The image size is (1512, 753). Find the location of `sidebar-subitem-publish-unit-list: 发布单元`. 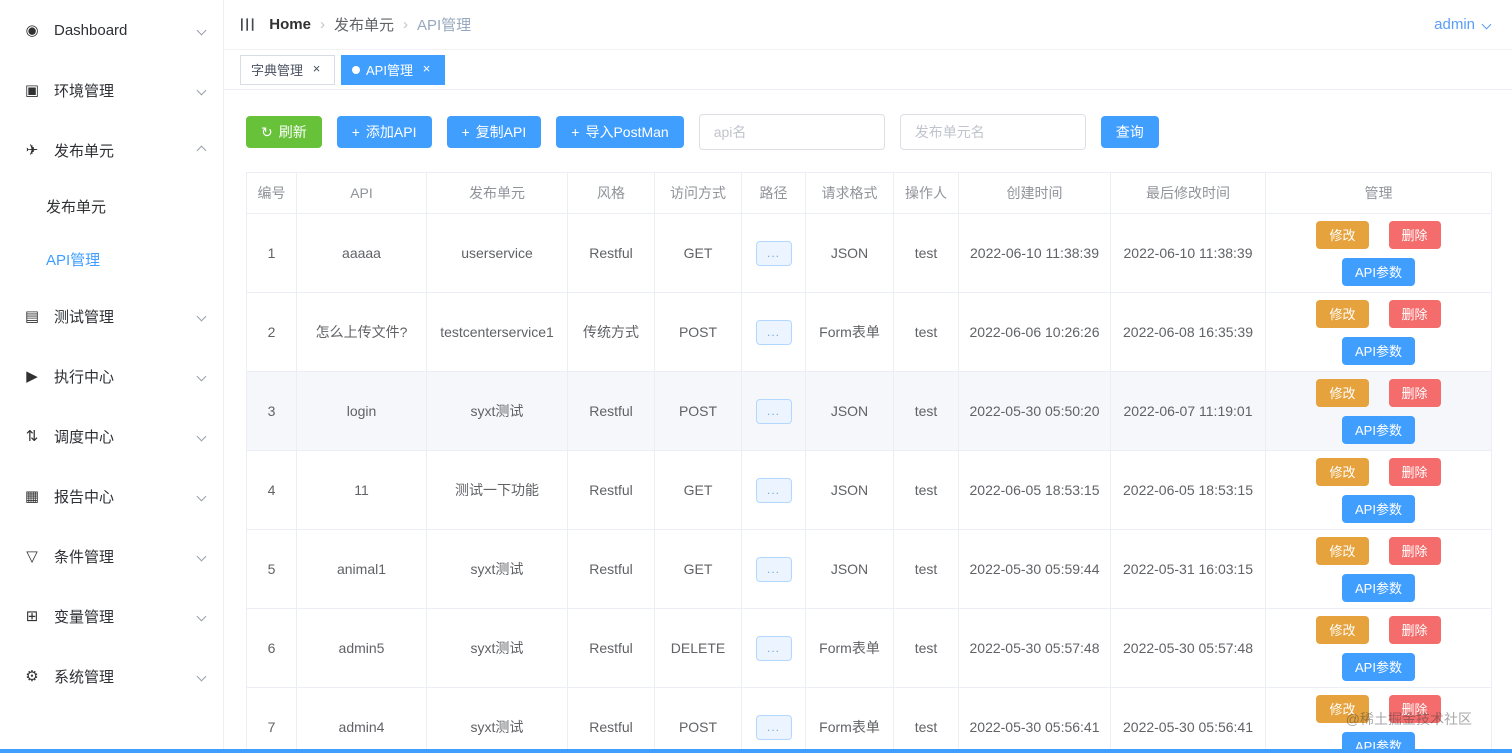

sidebar-subitem-publish-unit-list: 发布单元 is located at coordinates (111, 206).